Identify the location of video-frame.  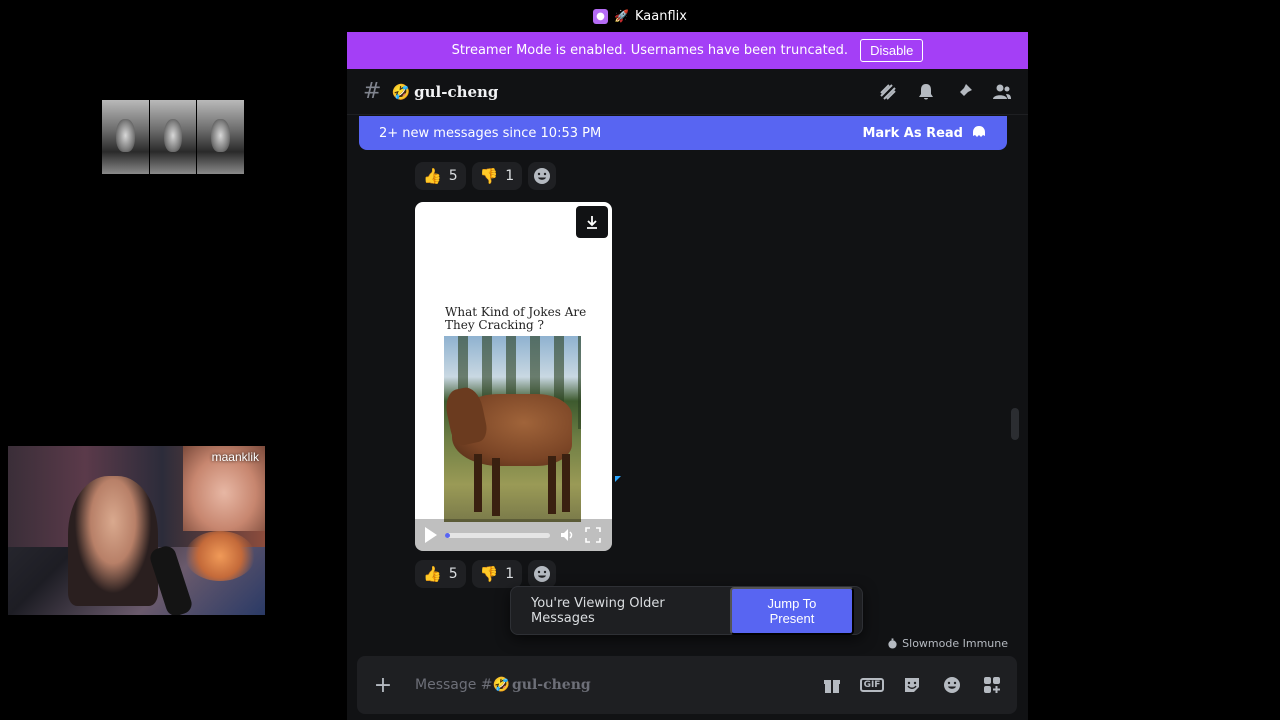
(512, 429).